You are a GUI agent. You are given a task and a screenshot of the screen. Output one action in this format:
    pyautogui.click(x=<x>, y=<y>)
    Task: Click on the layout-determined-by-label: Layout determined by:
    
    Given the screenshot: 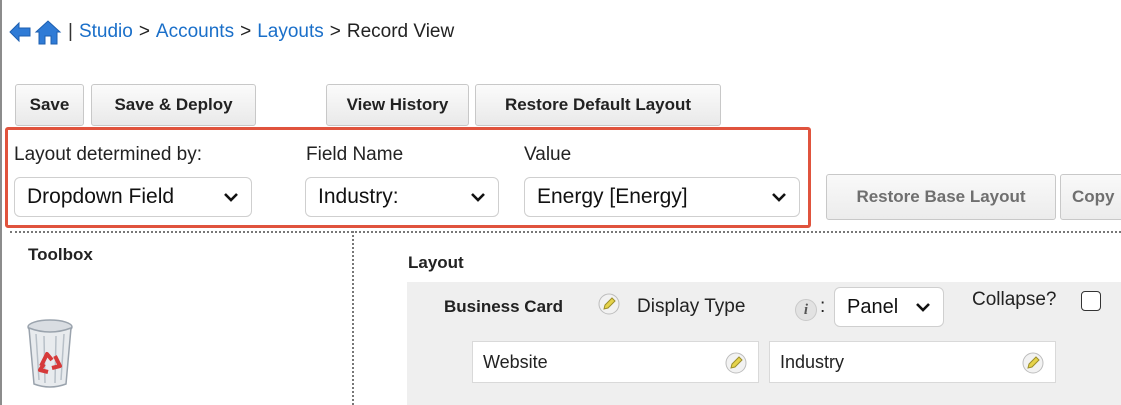 What is the action you would take?
    pyautogui.click(x=108, y=154)
    